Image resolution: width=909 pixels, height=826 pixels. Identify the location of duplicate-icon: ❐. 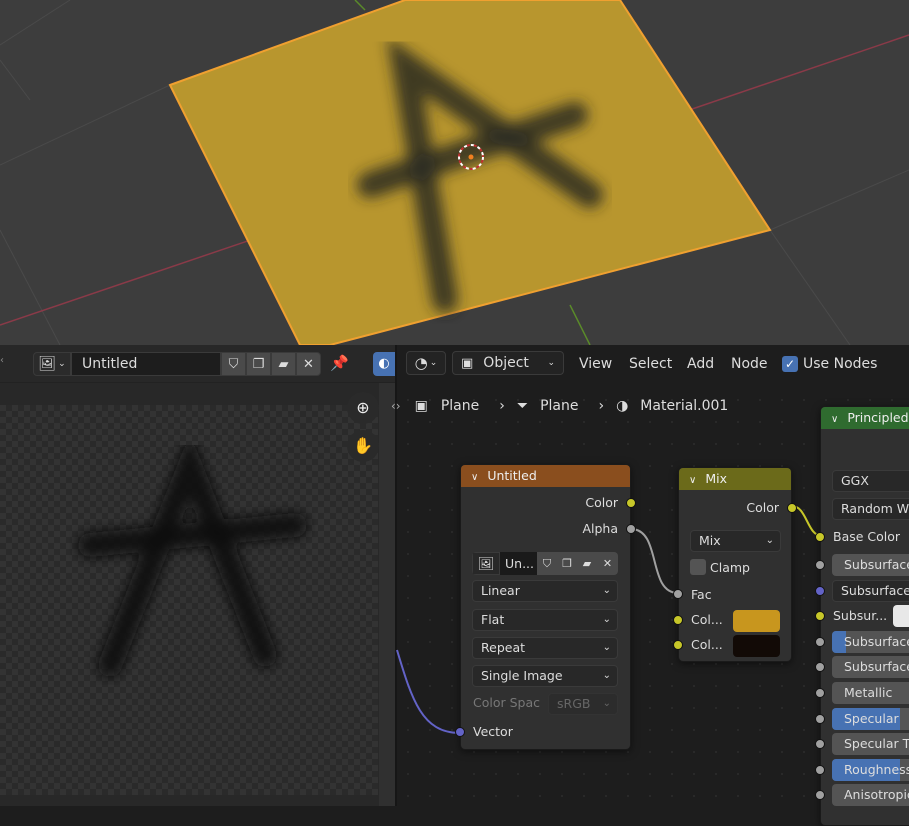
(567, 563).